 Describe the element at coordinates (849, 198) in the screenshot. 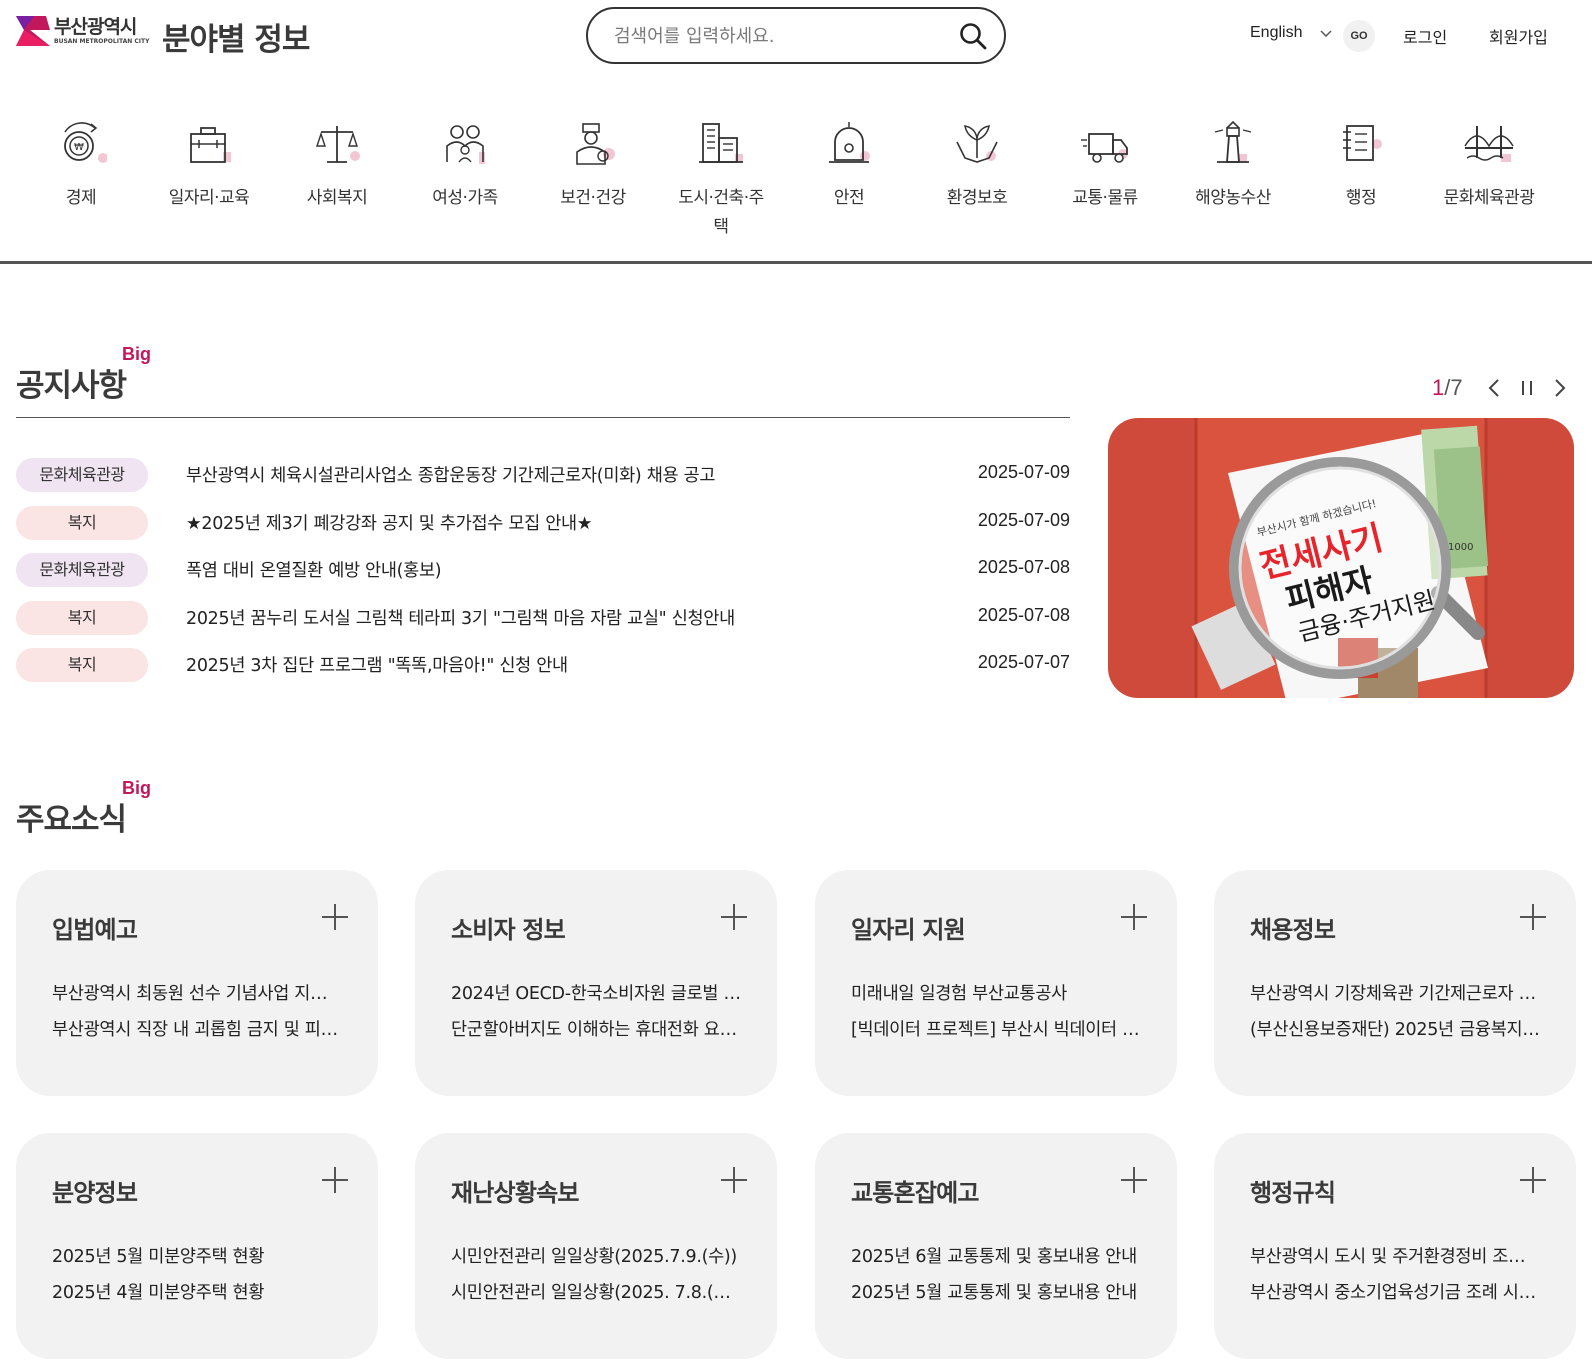

I see `category-label: 안전` at that location.